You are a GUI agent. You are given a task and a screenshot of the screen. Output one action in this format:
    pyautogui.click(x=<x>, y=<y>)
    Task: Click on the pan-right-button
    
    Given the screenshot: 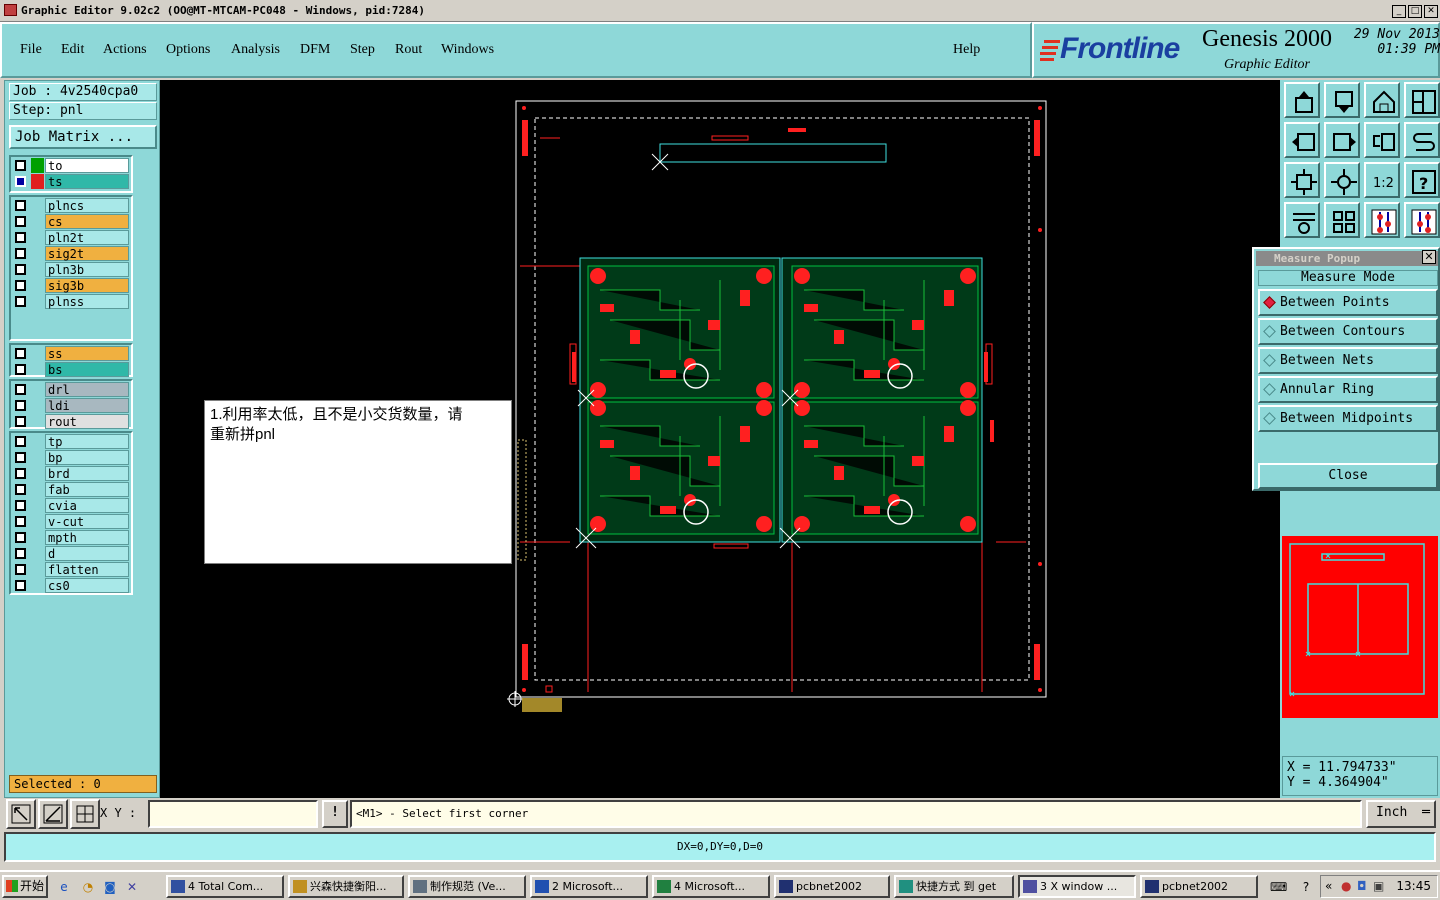 What is the action you would take?
    pyautogui.click(x=1342, y=140)
    